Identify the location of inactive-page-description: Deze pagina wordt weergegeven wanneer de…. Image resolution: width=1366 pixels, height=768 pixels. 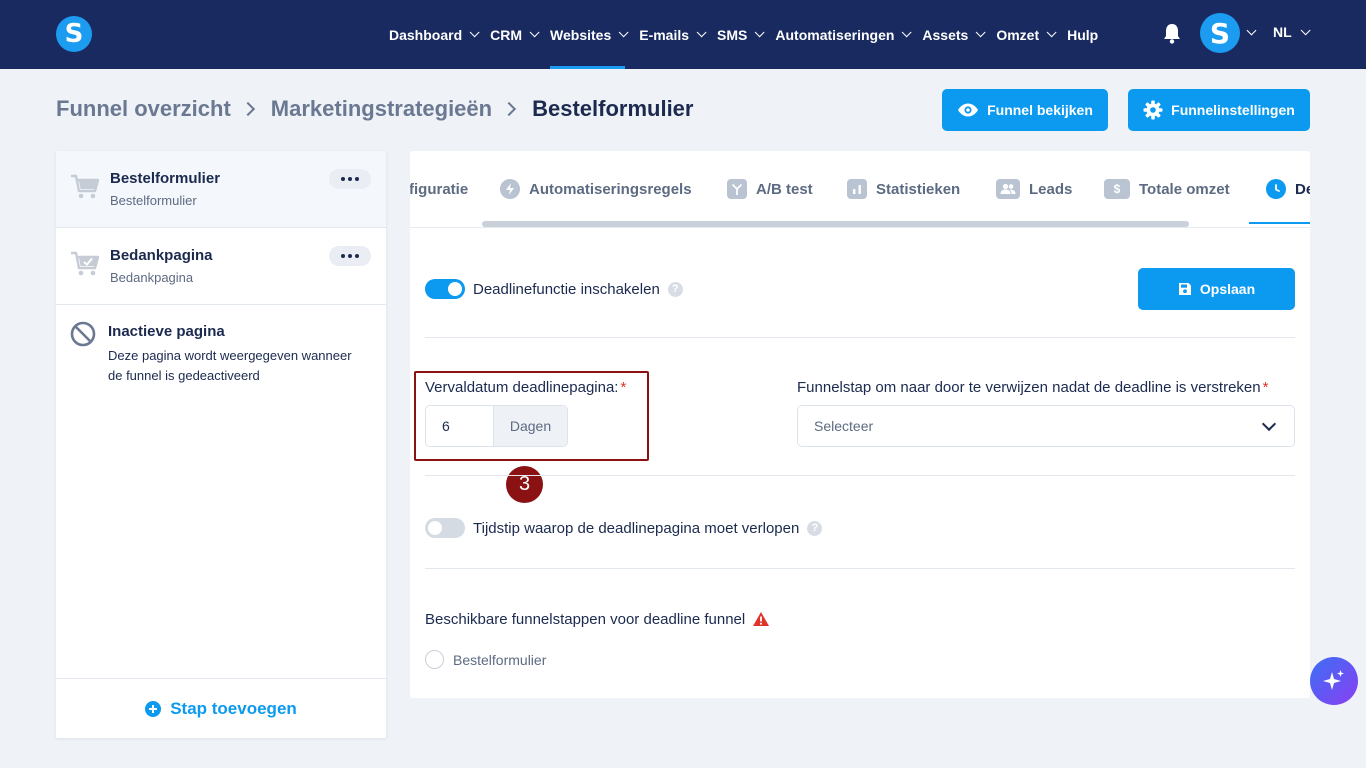
(230, 365).